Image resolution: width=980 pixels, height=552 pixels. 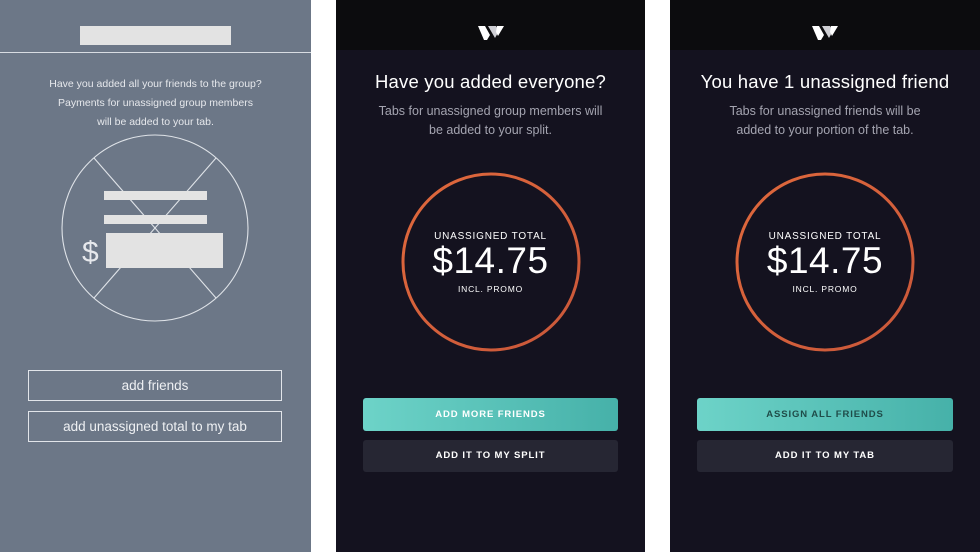 What do you see at coordinates (490, 111) in the screenshot?
I see `subtitle-line: Tabs for unassigned group members will` at bounding box center [490, 111].